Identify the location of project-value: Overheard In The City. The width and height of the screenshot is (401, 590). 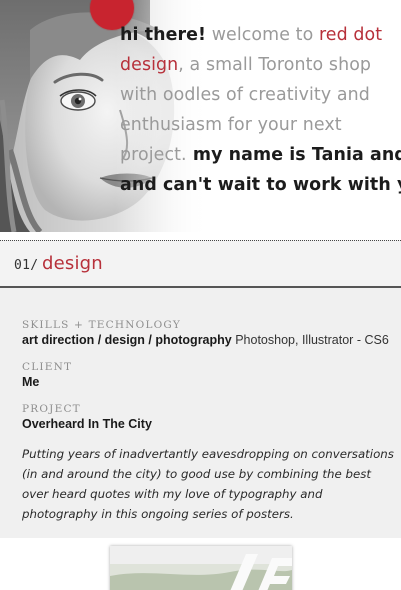
(87, 424).